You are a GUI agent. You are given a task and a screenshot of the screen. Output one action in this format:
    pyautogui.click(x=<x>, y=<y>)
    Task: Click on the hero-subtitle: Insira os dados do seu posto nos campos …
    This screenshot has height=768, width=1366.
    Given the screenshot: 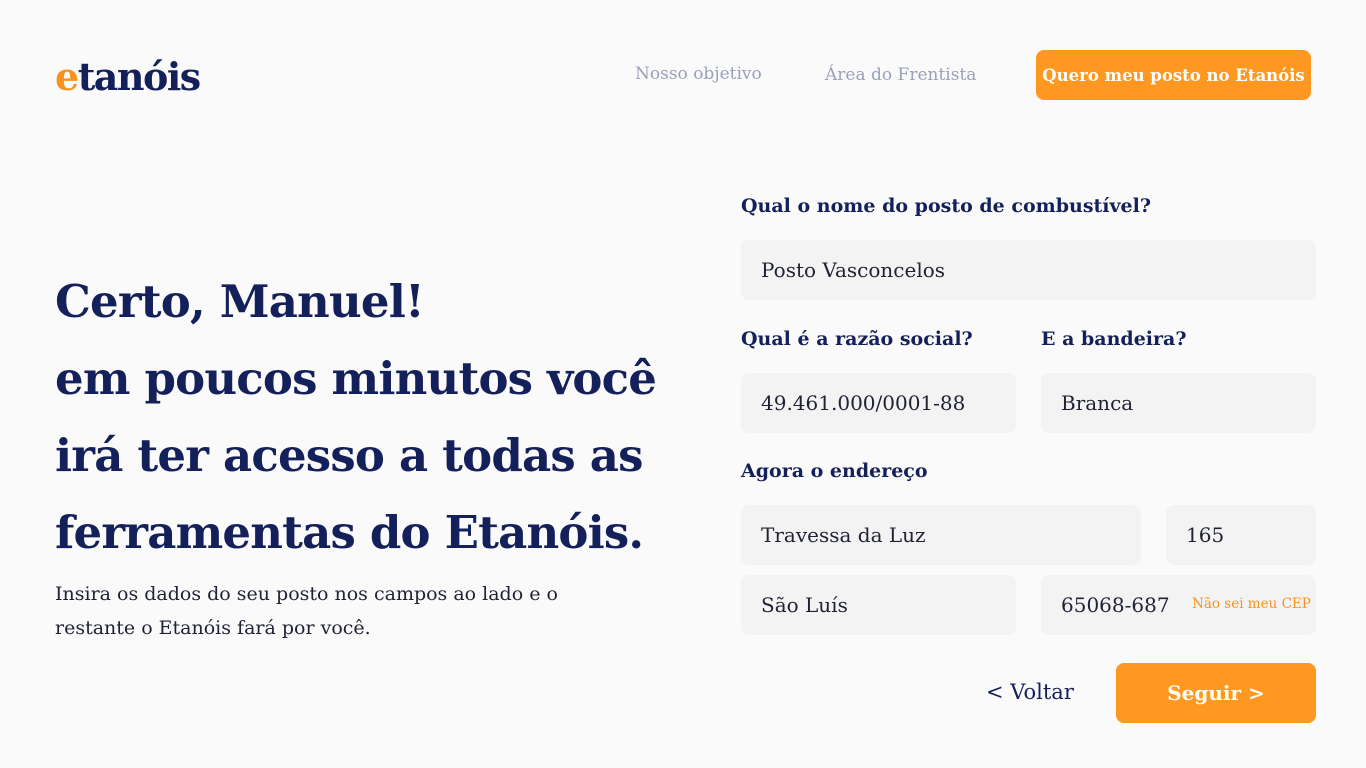 What is the action you would take?
    pyautogui.click(x=306, y=611)
    